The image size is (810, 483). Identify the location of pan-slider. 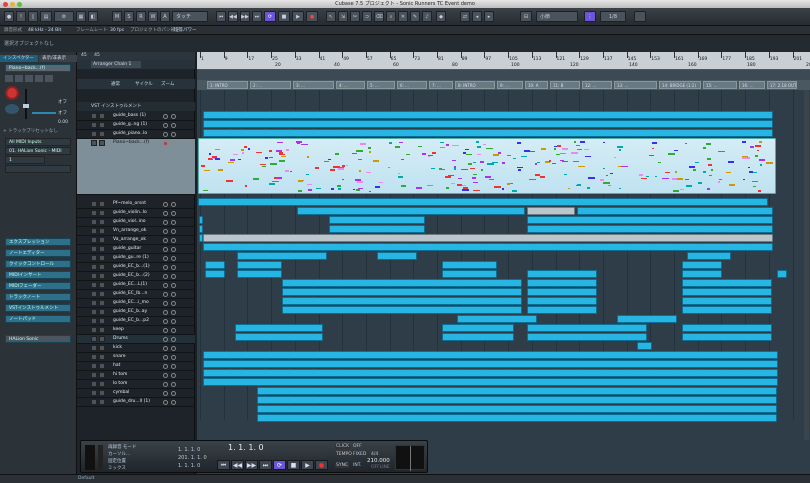
(44, 113).